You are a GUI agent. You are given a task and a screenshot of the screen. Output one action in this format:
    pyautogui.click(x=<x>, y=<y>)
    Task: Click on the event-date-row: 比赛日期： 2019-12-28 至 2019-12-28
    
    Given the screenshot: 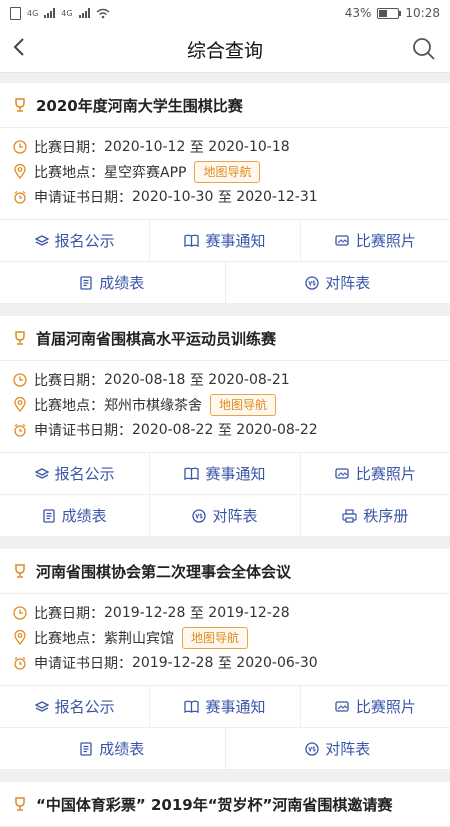 What is the action you would take?
    pyautogui.click(x=225, y=612)
    